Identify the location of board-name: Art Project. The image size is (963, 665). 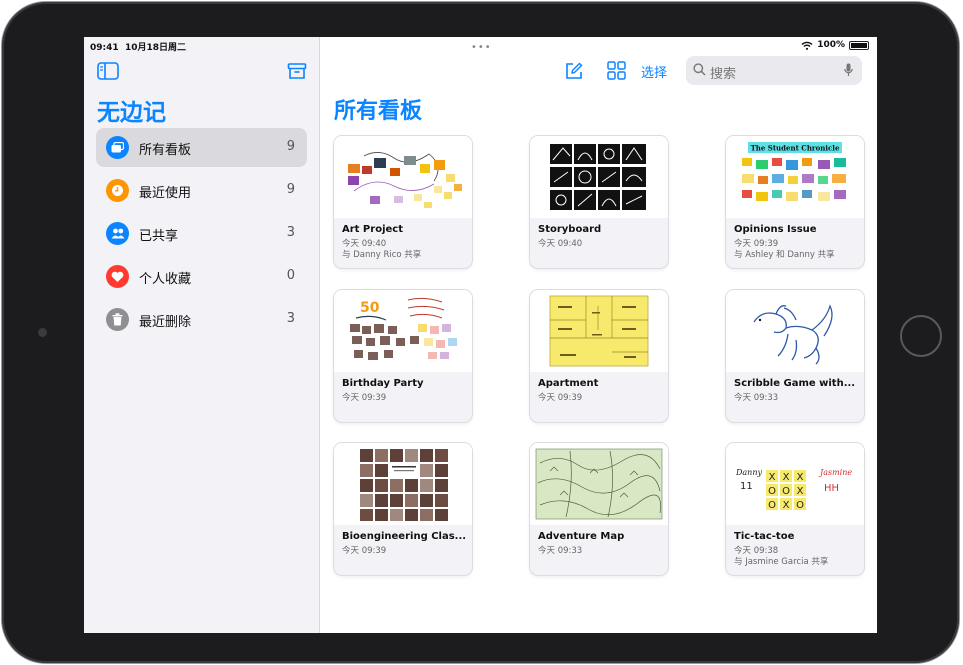
(372, 229).